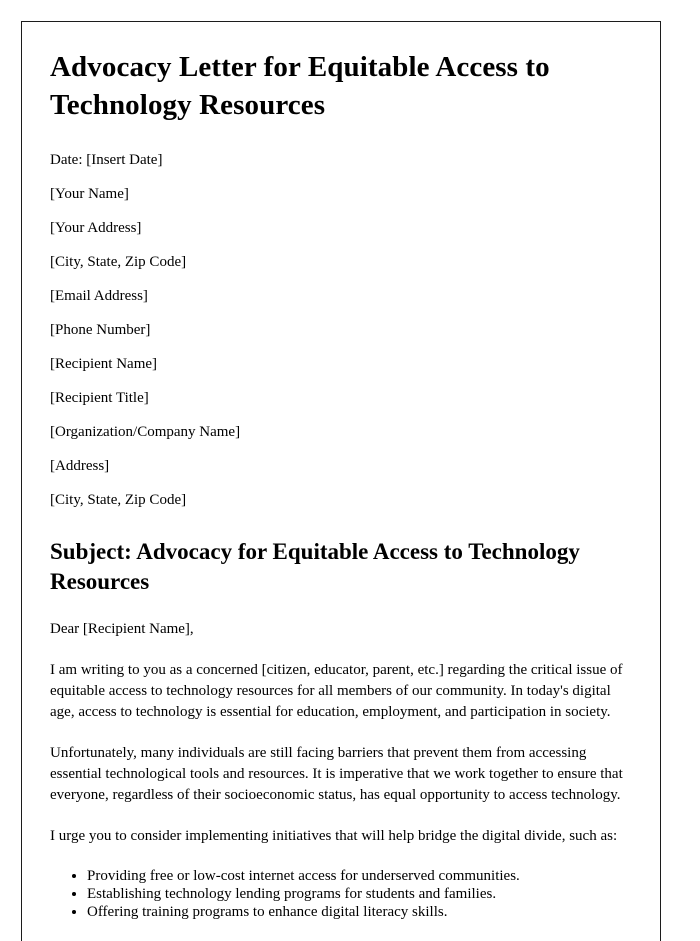 The height and width of the screenshot is (941, 700). I want to click on recipient-line-organization: [Organization/Company Name], so click(145, 432).